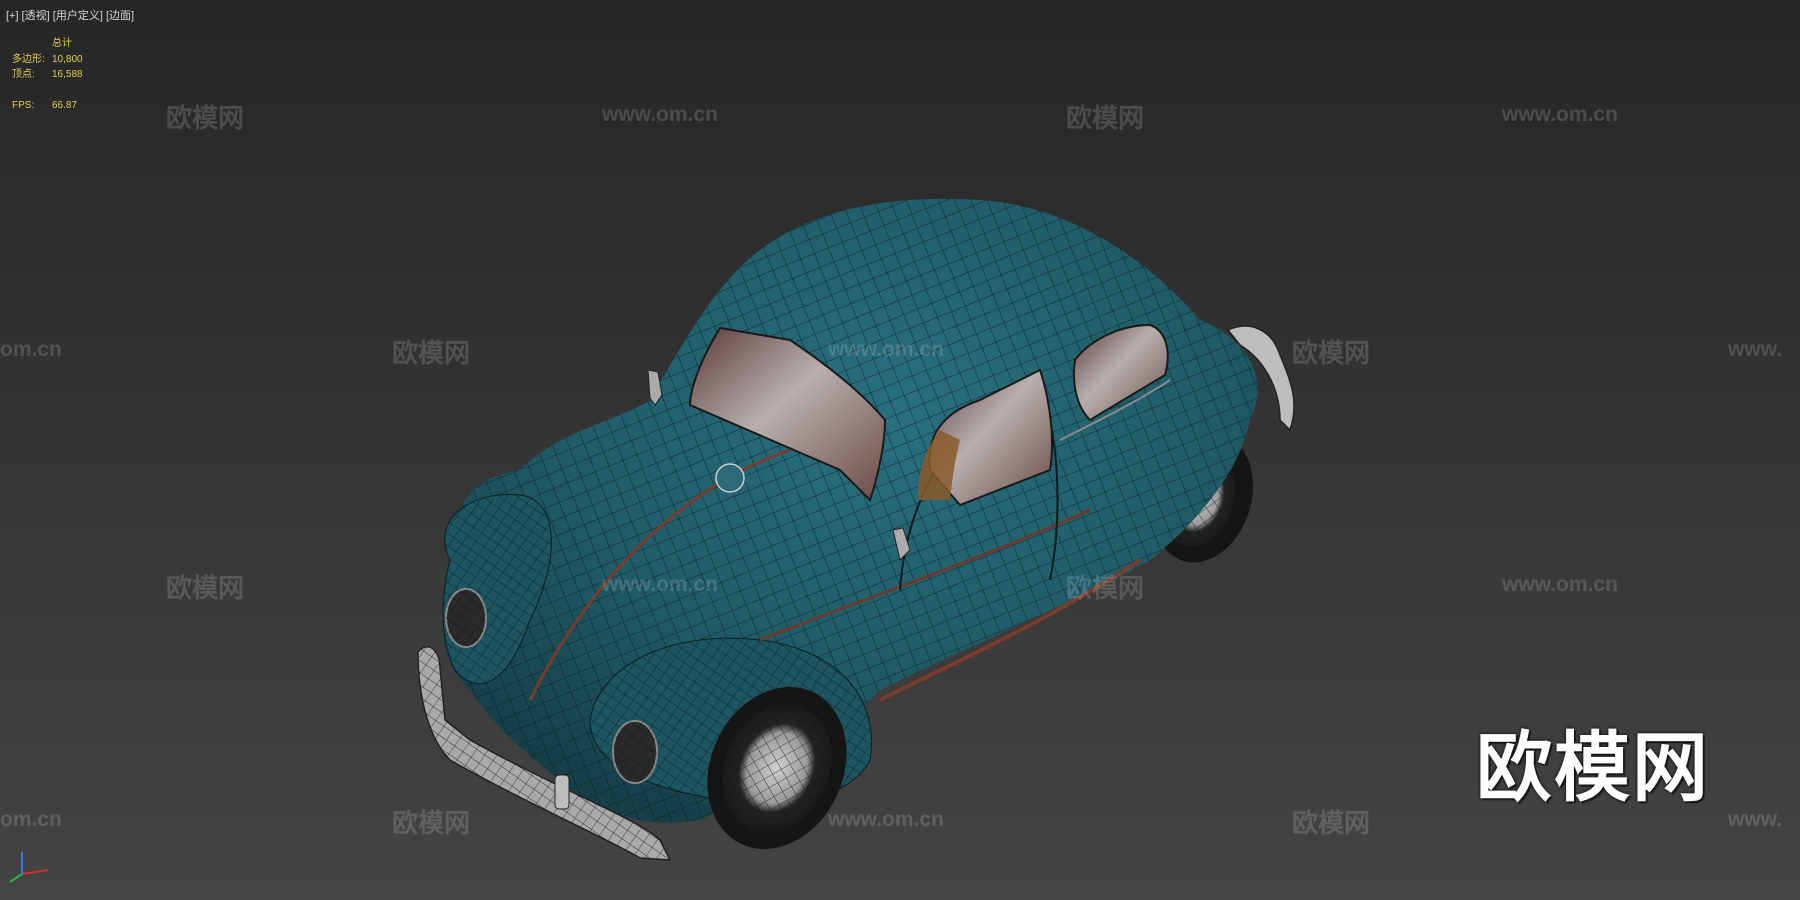 This screenshot has height=900, width=1800. What do you see at coordinates (730, 478) in the screenshot?
I see `vw-emblem-icon` at bounding box center [730, 478].